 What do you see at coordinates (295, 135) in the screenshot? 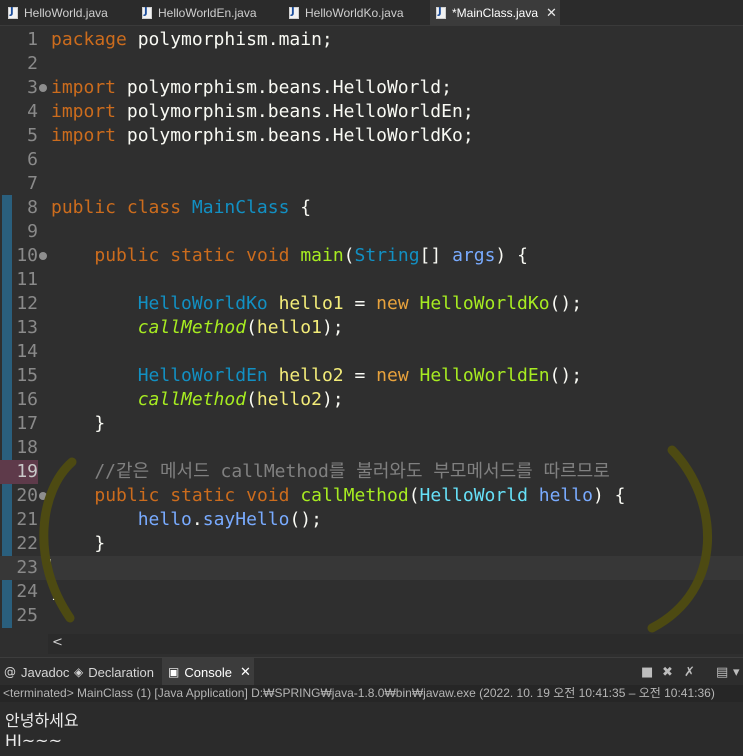
I see `code-token: polymorphism.beans.HelloWorldKo;` at bounding box center [295, 135].